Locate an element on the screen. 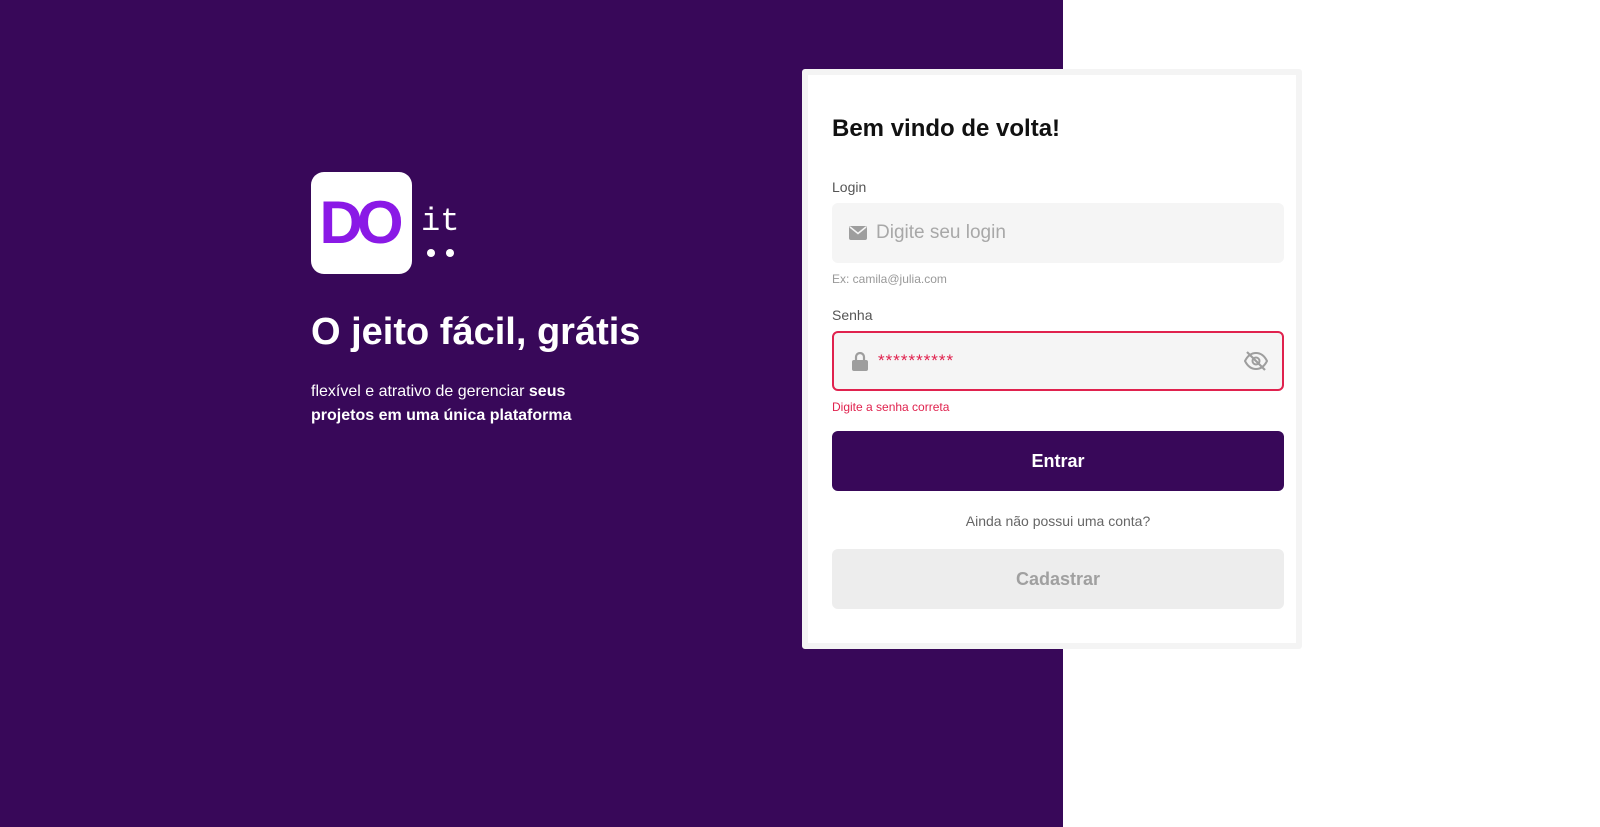  logo-box: DO is located at coordinates (361, 223).